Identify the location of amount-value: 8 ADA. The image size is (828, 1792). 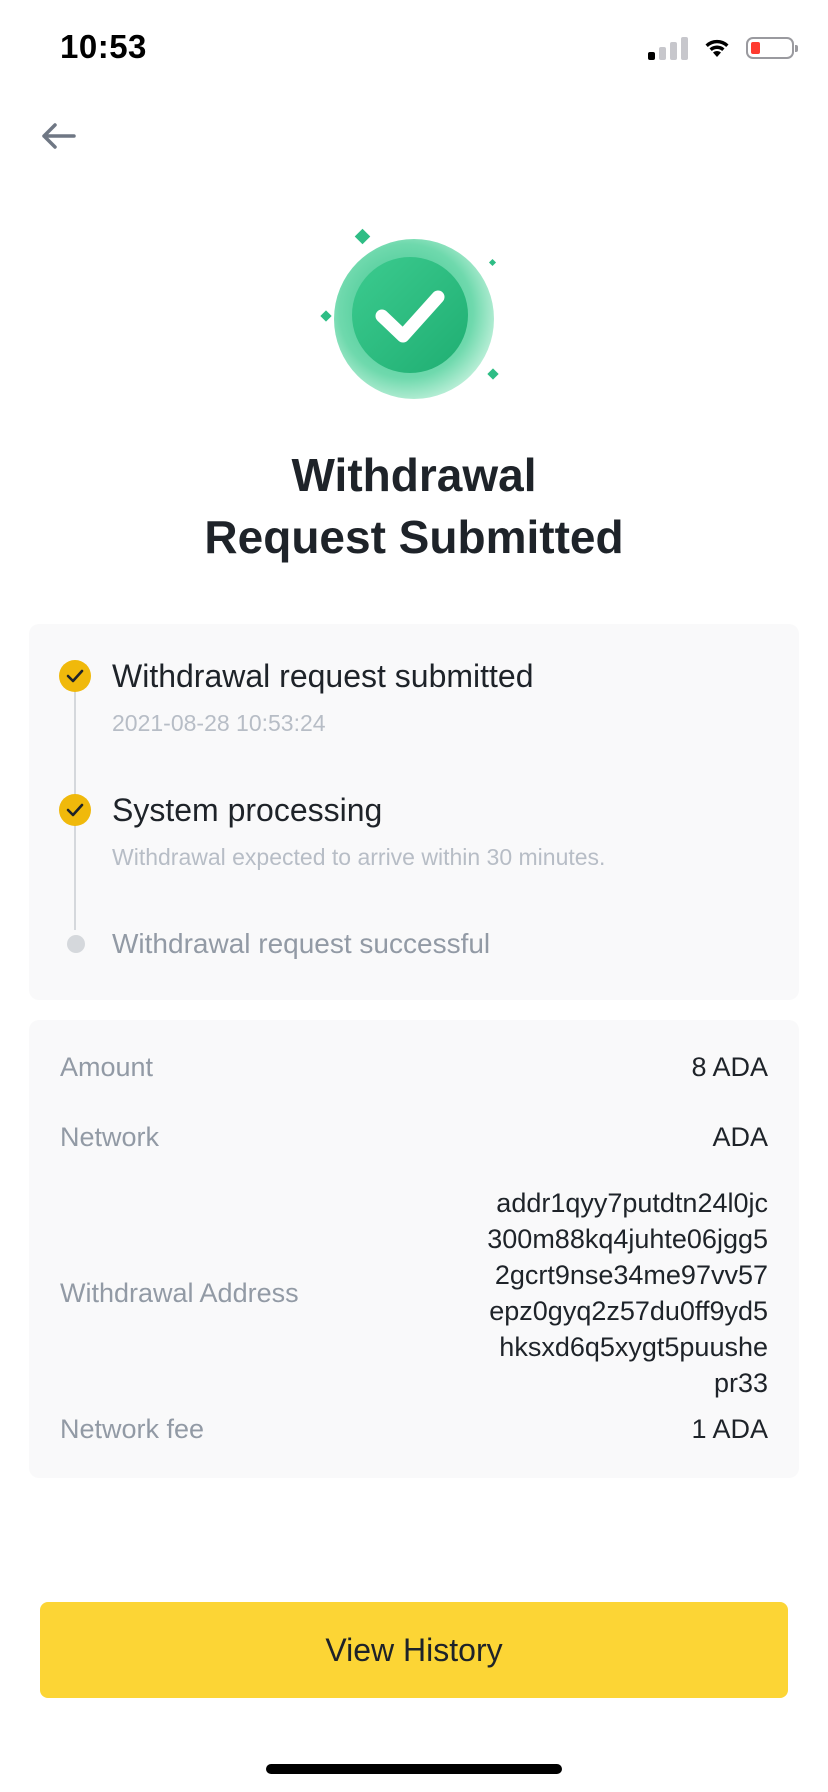
(729, 1066).